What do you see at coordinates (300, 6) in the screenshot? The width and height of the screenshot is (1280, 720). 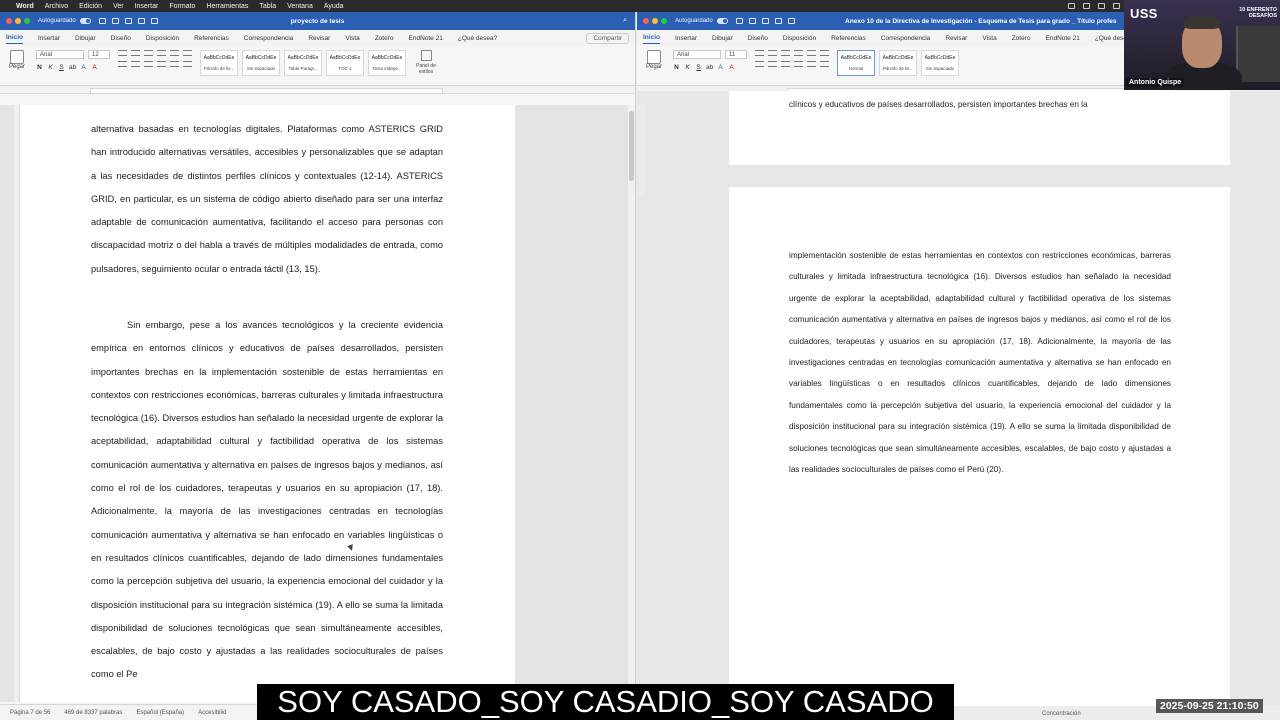 I see `menu-ventana: Ventana` at bounding box center [300, 6].